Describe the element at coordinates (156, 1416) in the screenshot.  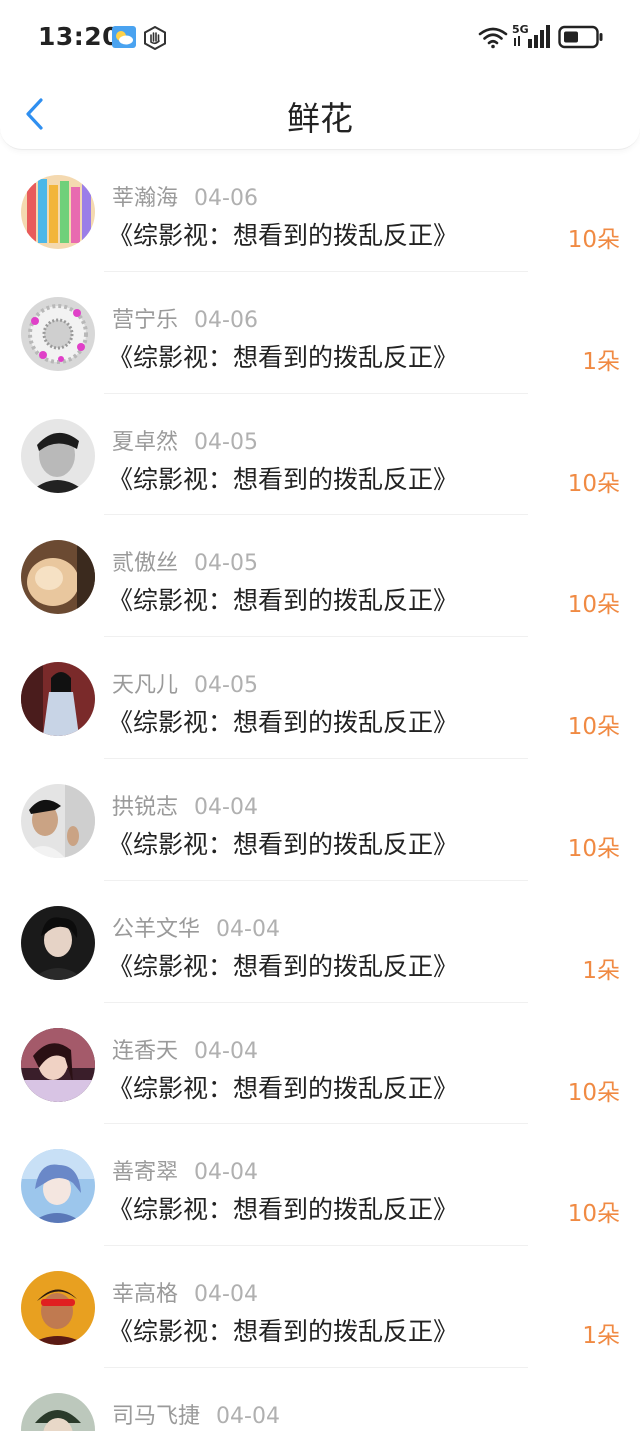
I see `sender-name: 司马飞捷` at that location.